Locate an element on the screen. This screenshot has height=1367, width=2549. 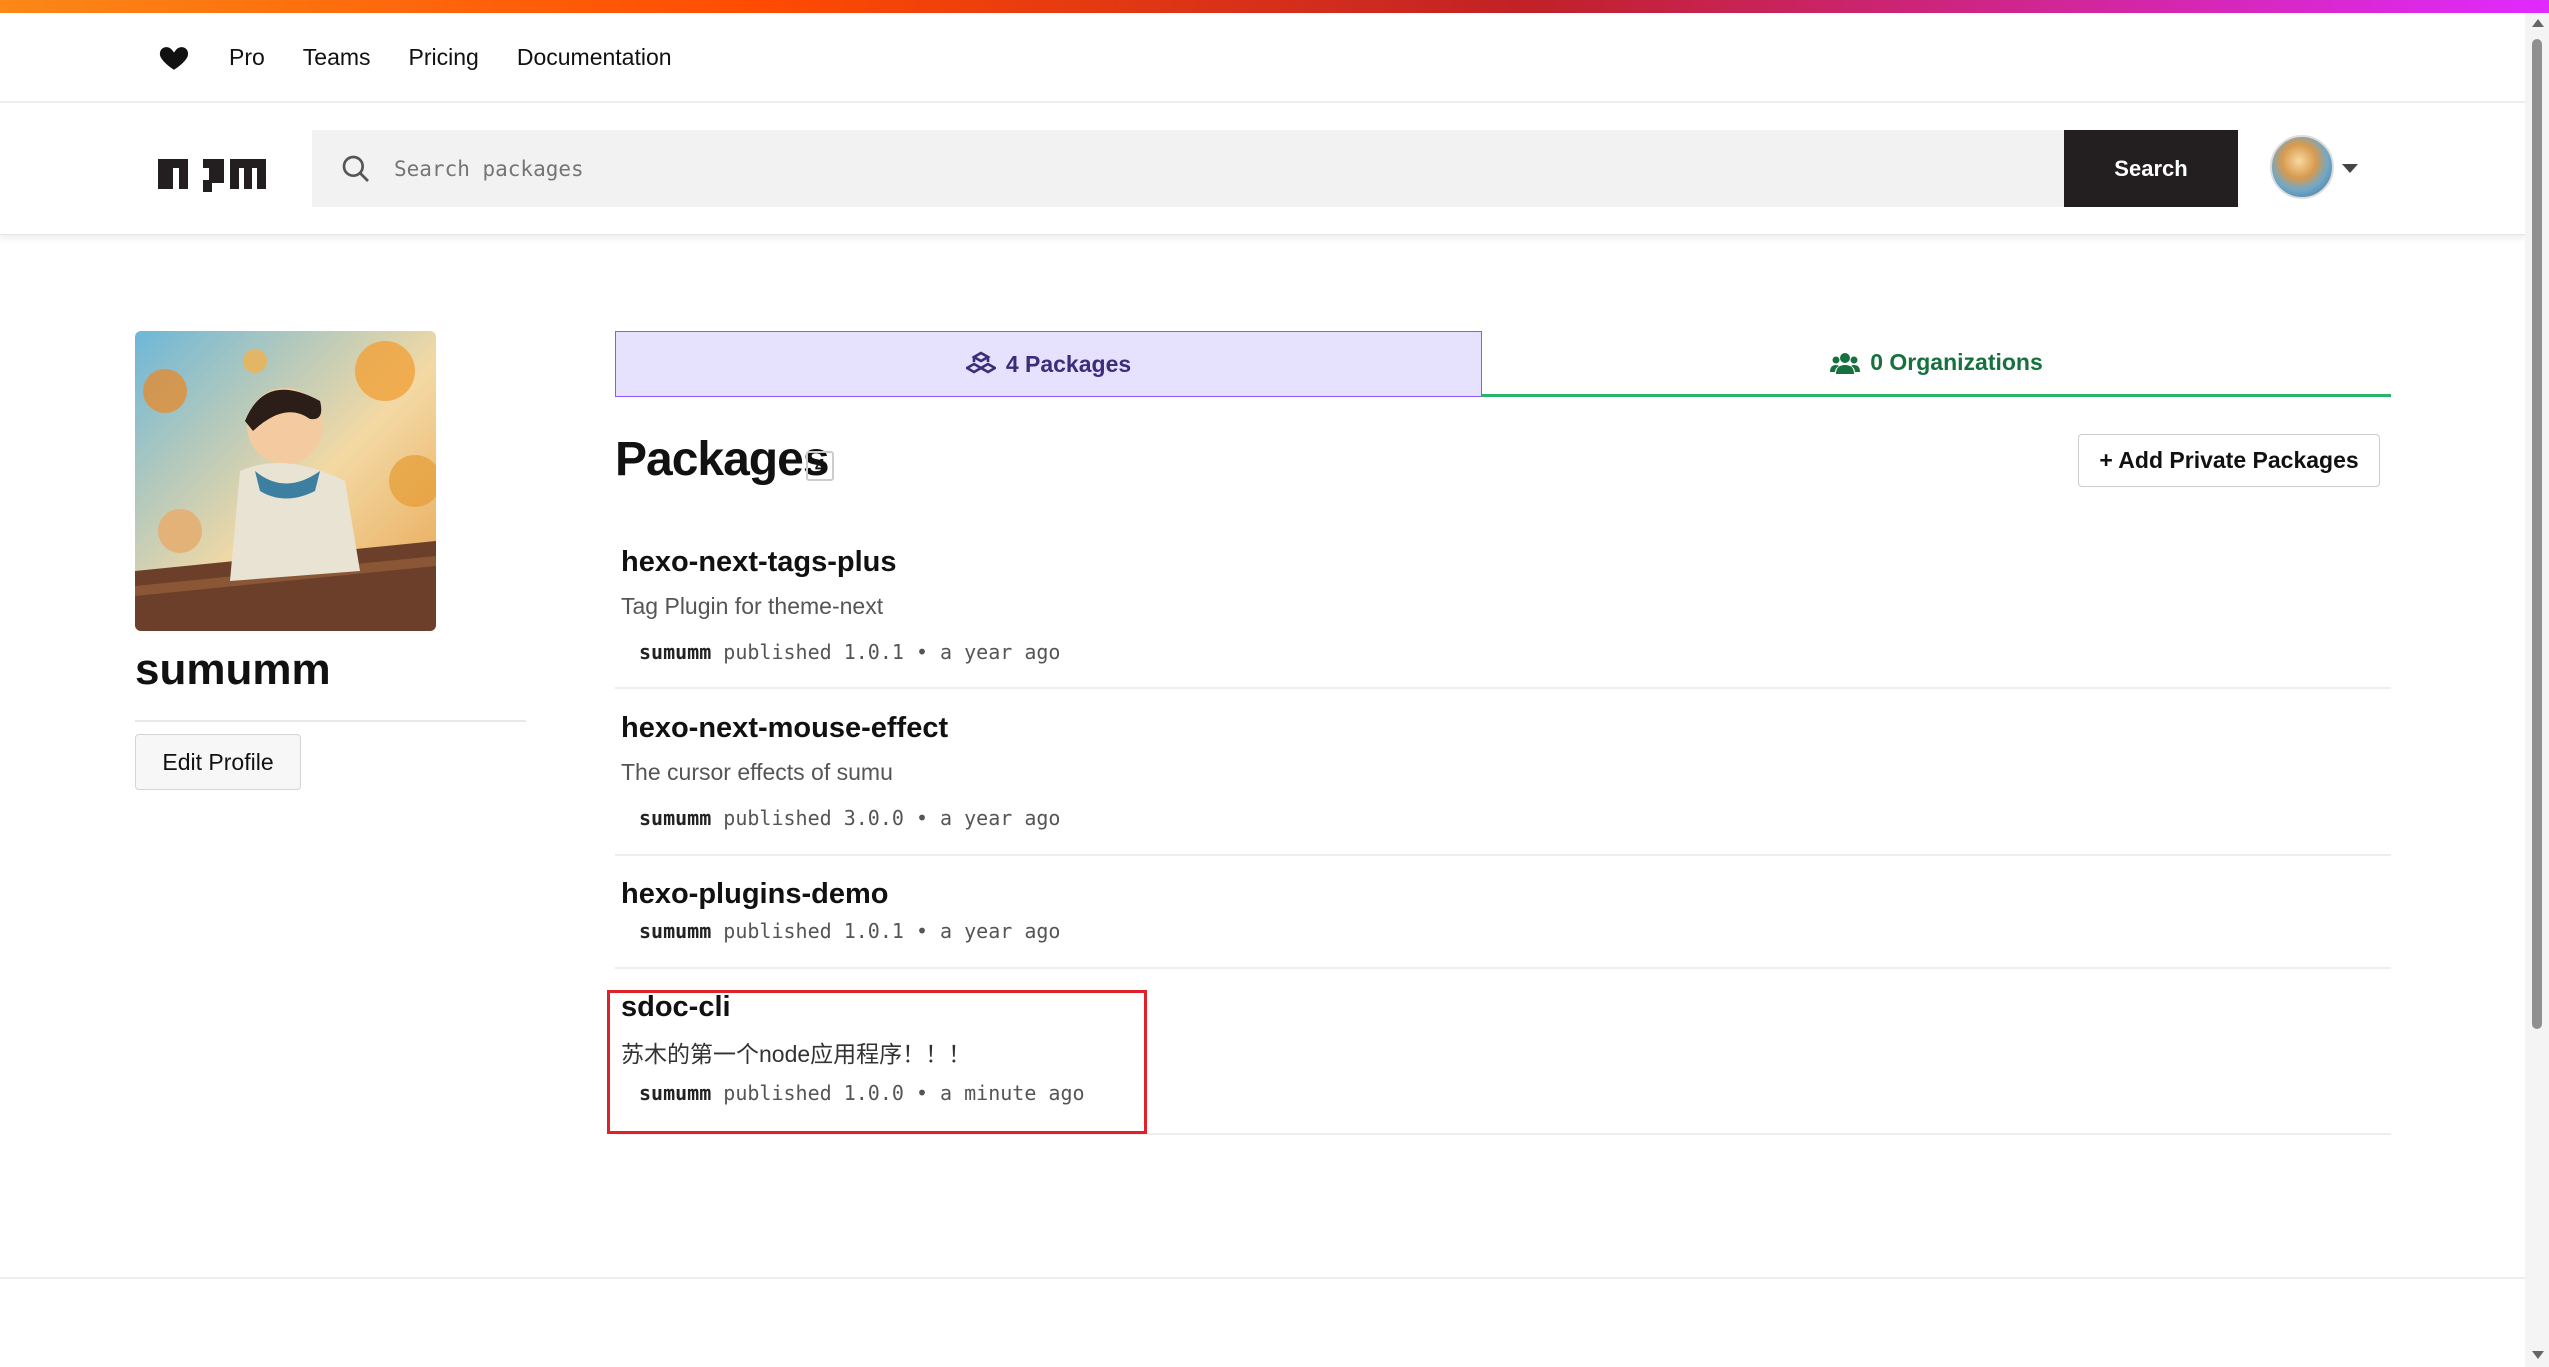
packages-icon is located at coordinates (980, 362).